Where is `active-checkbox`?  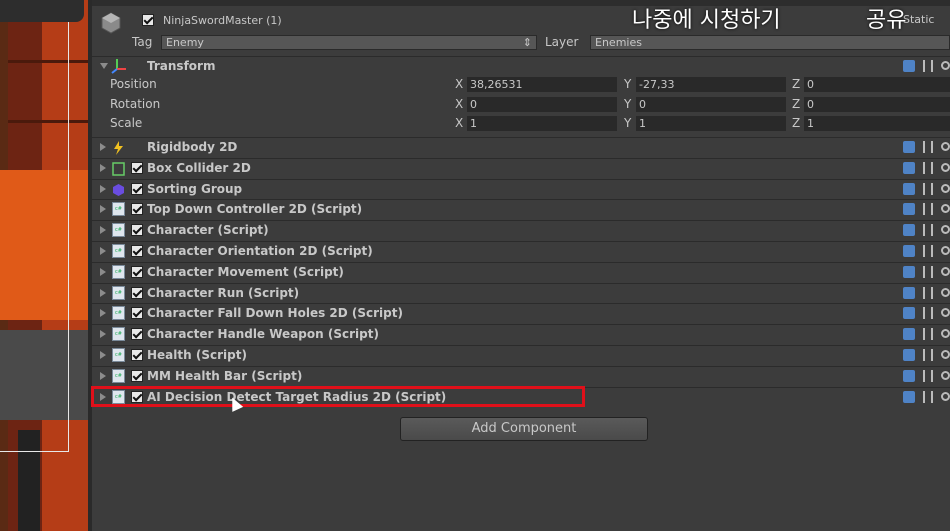
active-checkbox is located at coordinates (148, 20).